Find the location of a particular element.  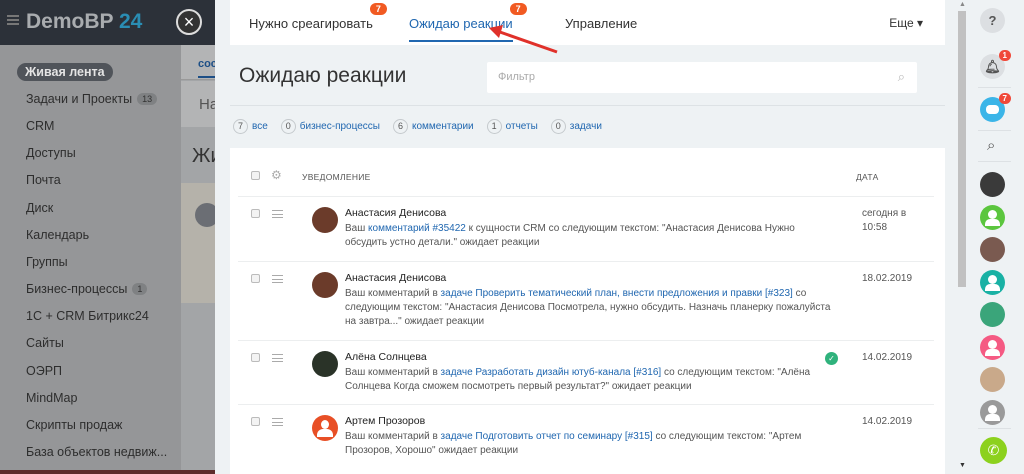

close-slider-button: × is located at coordinates (189, 22).